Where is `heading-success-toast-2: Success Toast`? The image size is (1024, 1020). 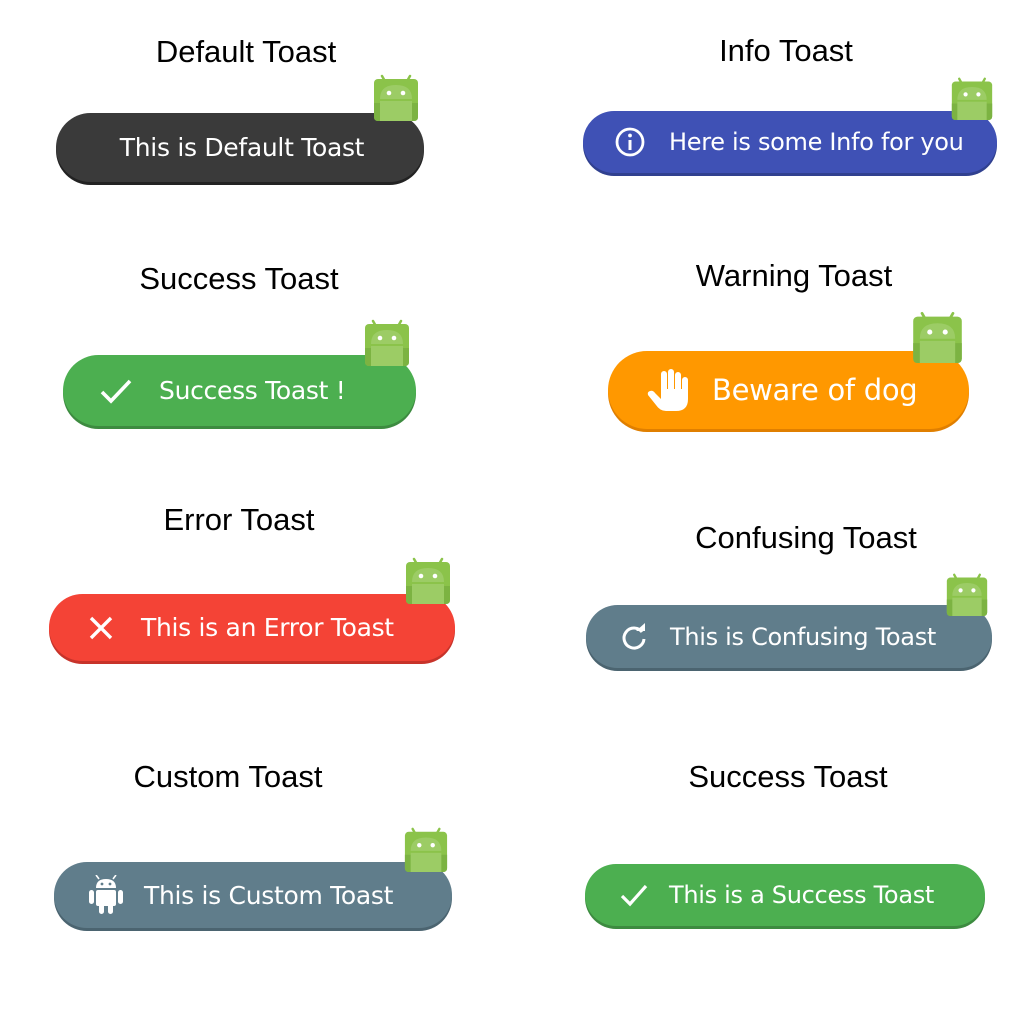 heading-success-toast-2: Success Toast is located at coordinates (788, 776).